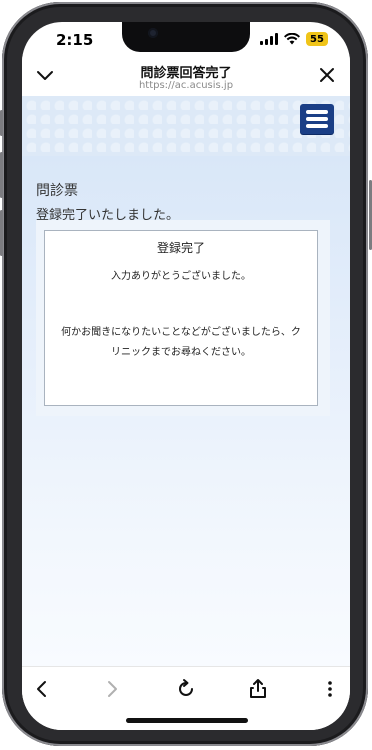  I want to click on volume-down-button, so click(1, 233).